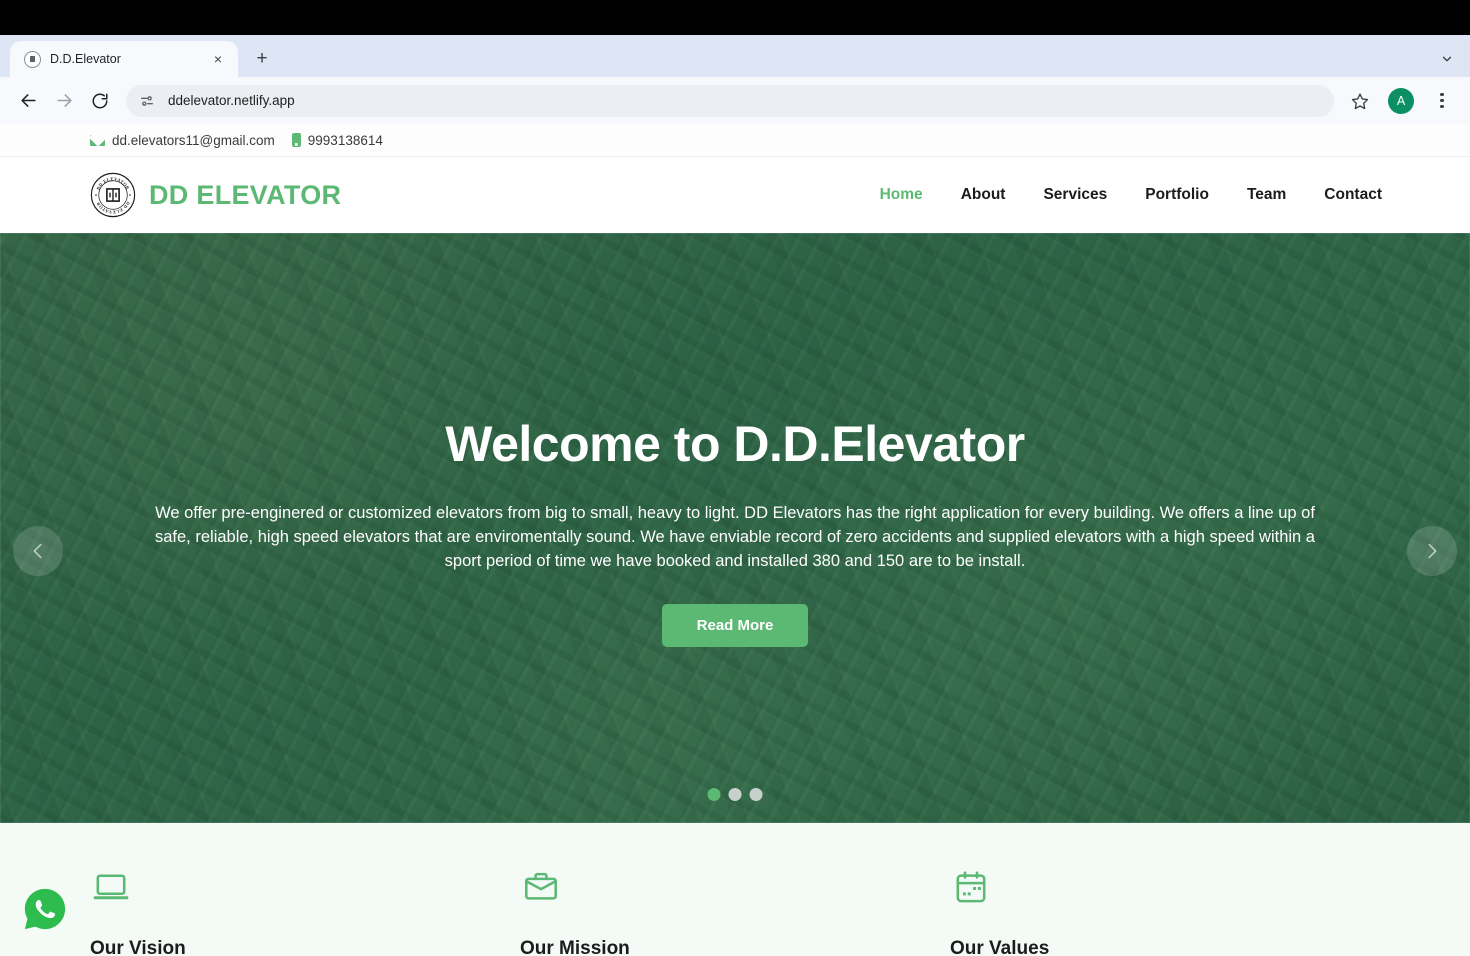 Image resolution: width=1470 pixels, height=956 pixels. I want to click on nav-item-team: Team, so click(1266, 195).